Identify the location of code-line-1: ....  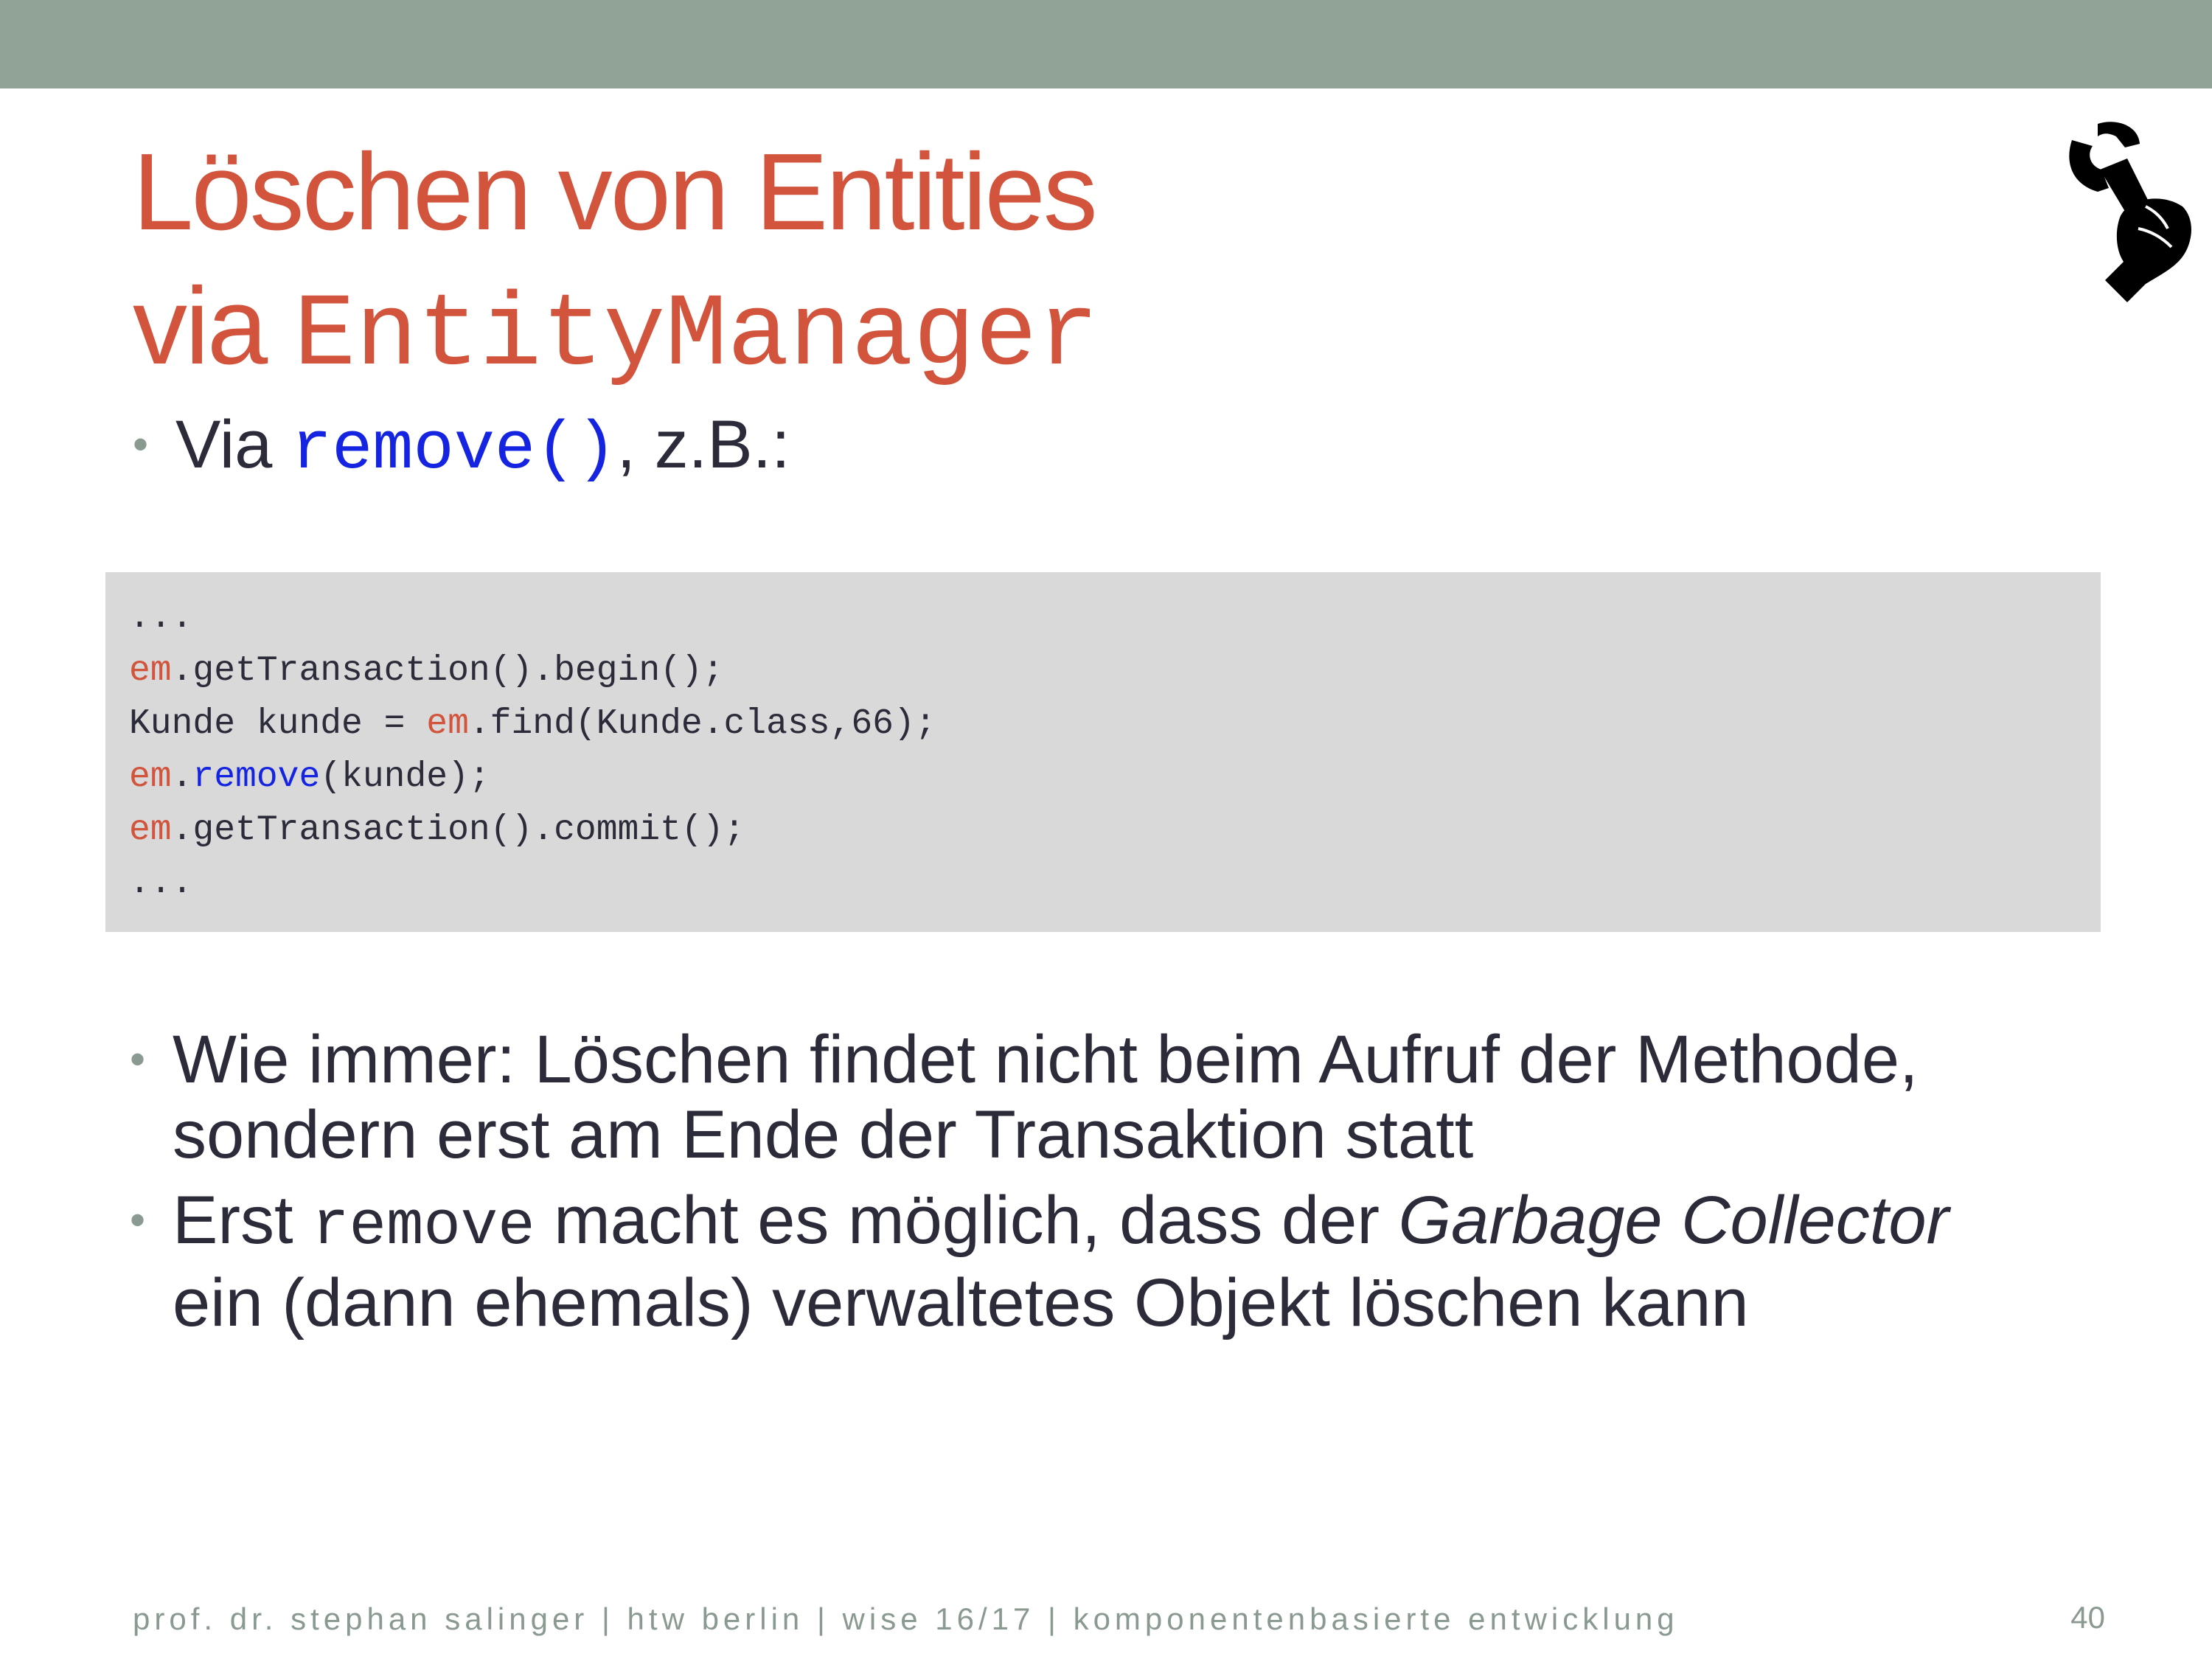
(161, 618).